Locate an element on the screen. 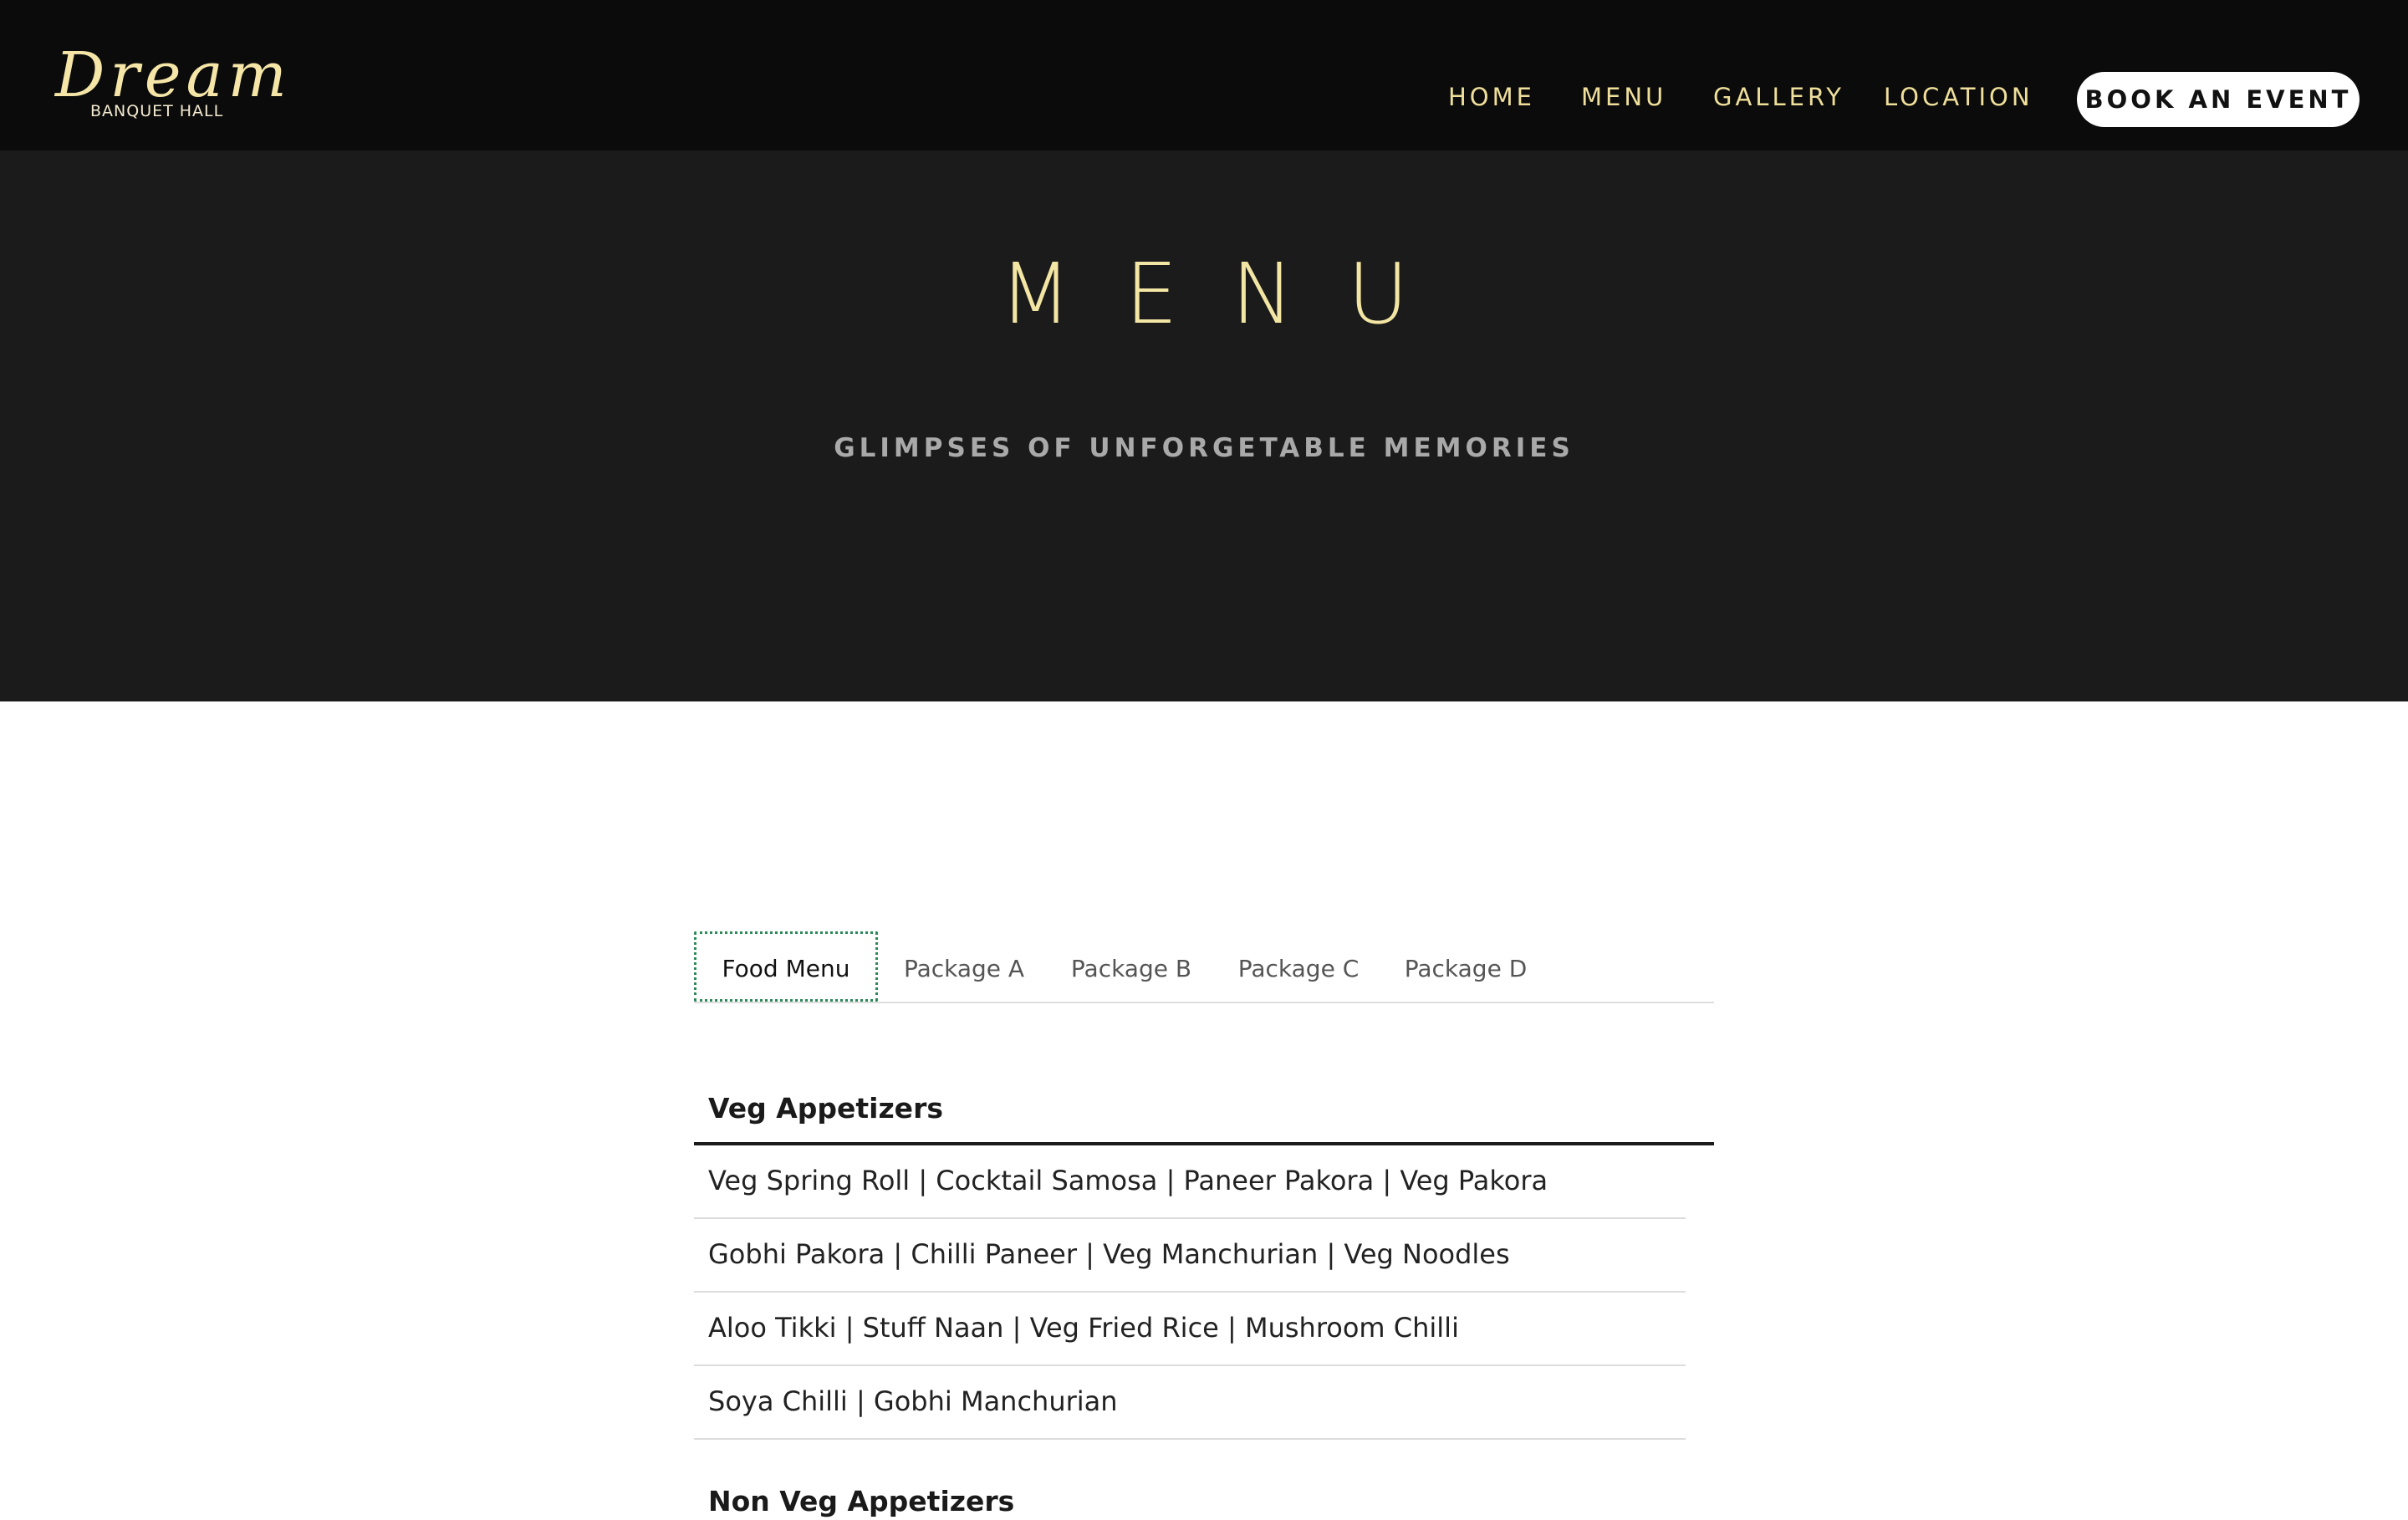 The image size is (2408, 1520). logo-script-text: Dream is located at coordinates (173, 75).